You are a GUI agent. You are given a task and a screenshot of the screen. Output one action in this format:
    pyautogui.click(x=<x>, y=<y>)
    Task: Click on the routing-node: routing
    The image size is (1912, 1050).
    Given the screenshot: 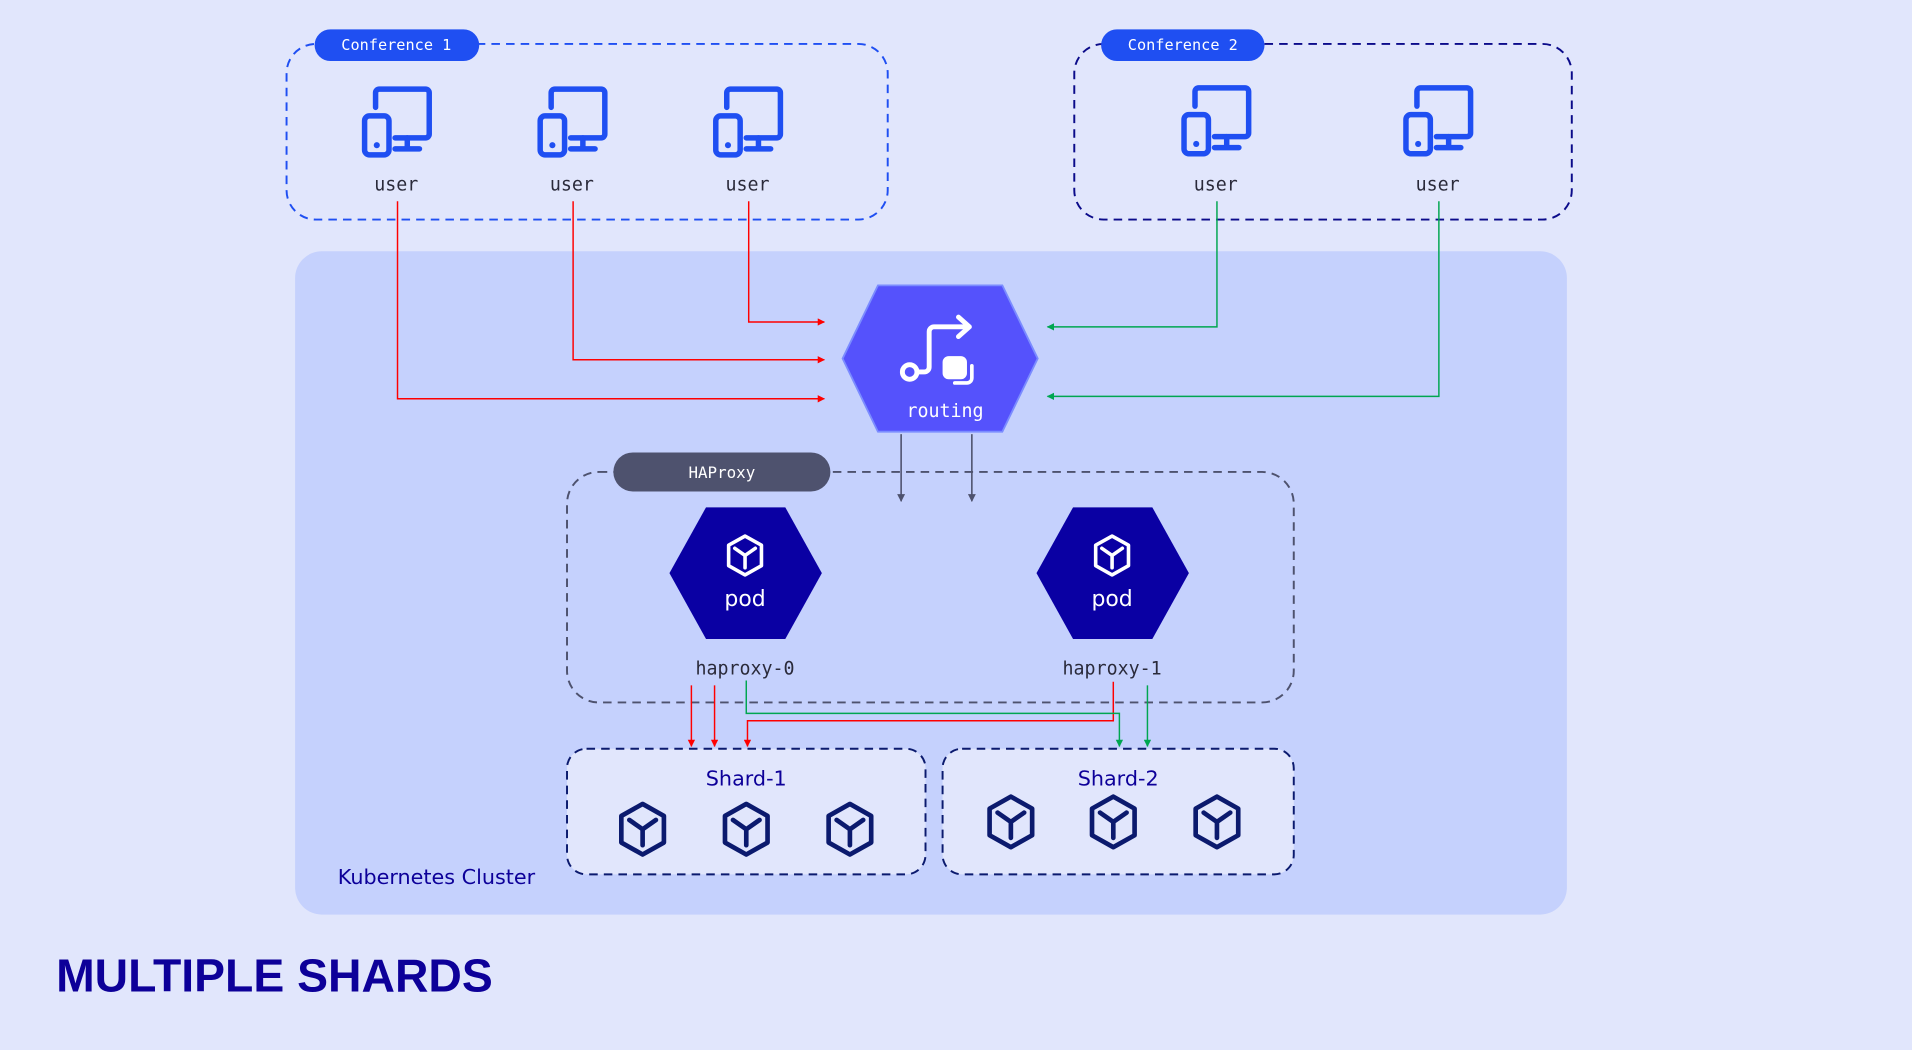 What is the action you would take?
    pyautogui.click(x=940, y=358)
    